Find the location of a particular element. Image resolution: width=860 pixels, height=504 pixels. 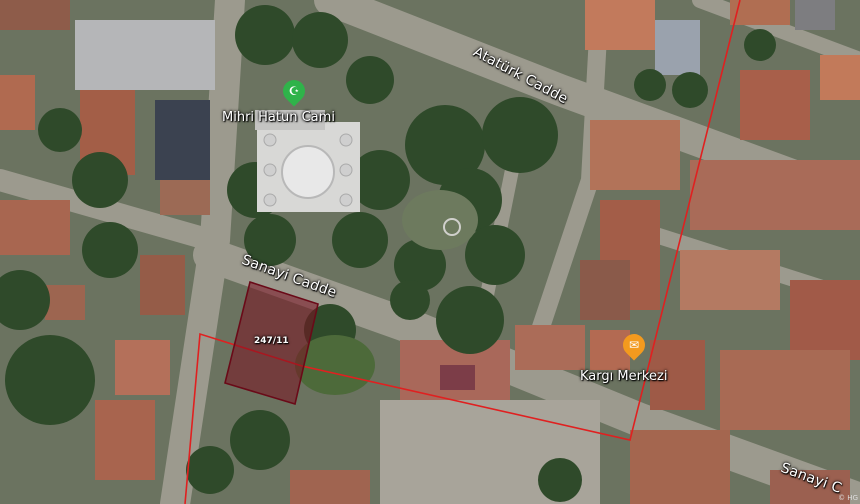

map-attribution: © HG is located at coordinates (848, 498).